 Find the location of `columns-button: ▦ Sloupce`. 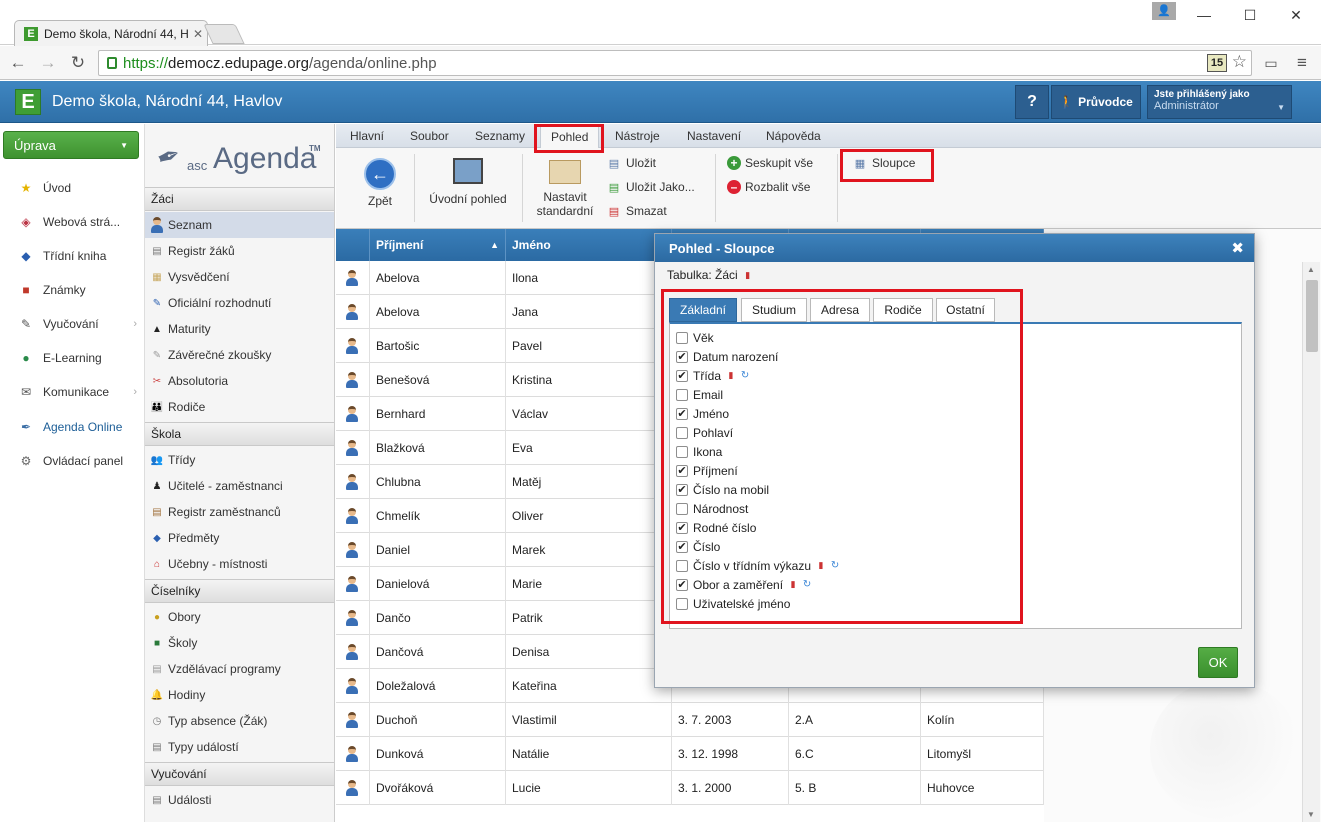

columns-button: ▦ Sloupce is located at coordinates (884, 163).